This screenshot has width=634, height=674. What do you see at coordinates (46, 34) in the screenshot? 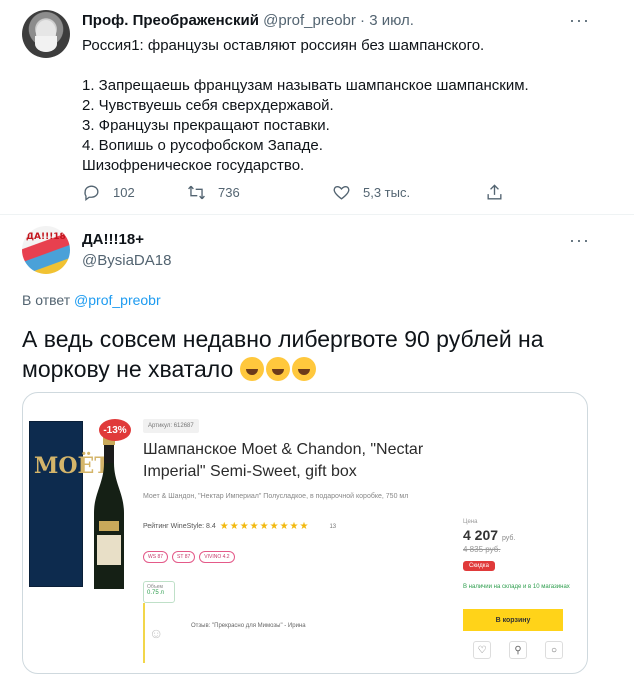
I see `author-avatar` at bounding box center [46, 34].